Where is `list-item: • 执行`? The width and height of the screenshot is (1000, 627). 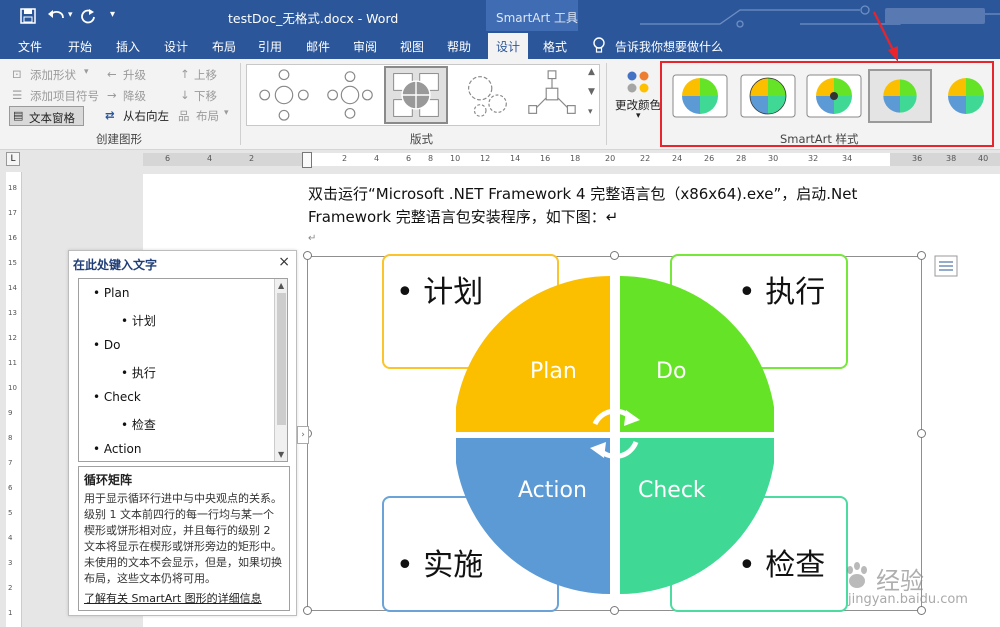
list-item: • 执行 is located at coordinates (138, 372).